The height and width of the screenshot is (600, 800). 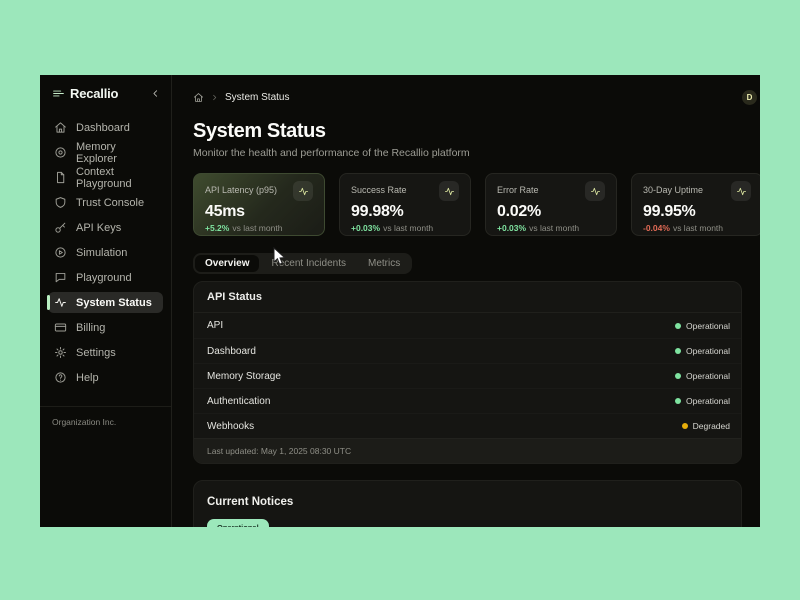 I want to click on metric-card-30-day-uptime: 30-Day Uptime 99.95% -0.04% vs last month, so click(x=695, y=204).